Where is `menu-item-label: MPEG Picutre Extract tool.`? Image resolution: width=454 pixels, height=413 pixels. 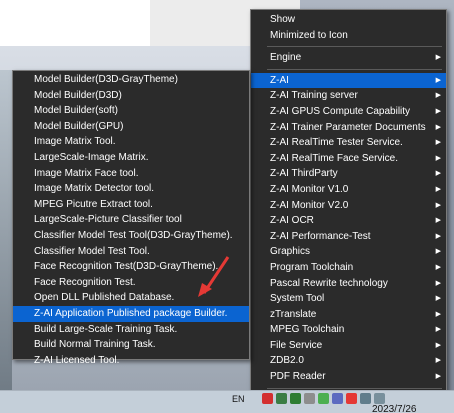 menu-item-label: MPEG Picutre Extract tool. is located at coordinates (93, 204).